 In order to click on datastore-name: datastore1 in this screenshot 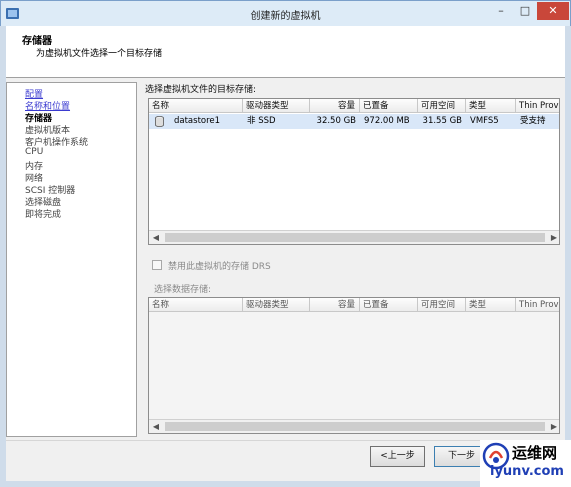, I will do `click(197, 121)`.